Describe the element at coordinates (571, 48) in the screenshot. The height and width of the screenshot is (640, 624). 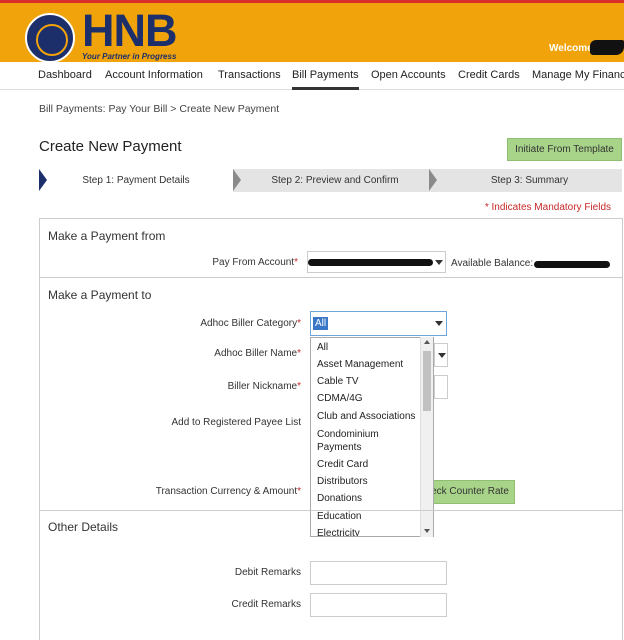
I see `welcome-text: Welcome` at that location.